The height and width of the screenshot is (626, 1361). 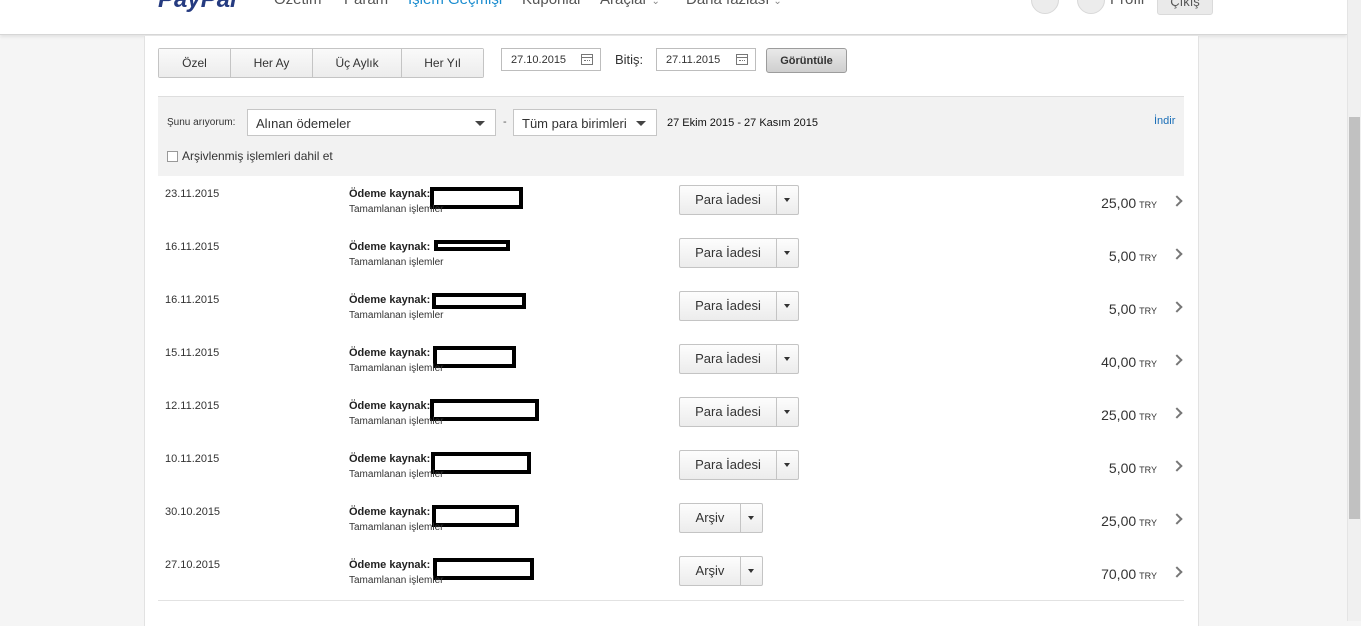 What do you see at coordinates (743, 123) in the screenshot?
I see `date-range-text: 27 Ekim 2015 - 27 Kasım 2015` at bounding box center [743, 123].